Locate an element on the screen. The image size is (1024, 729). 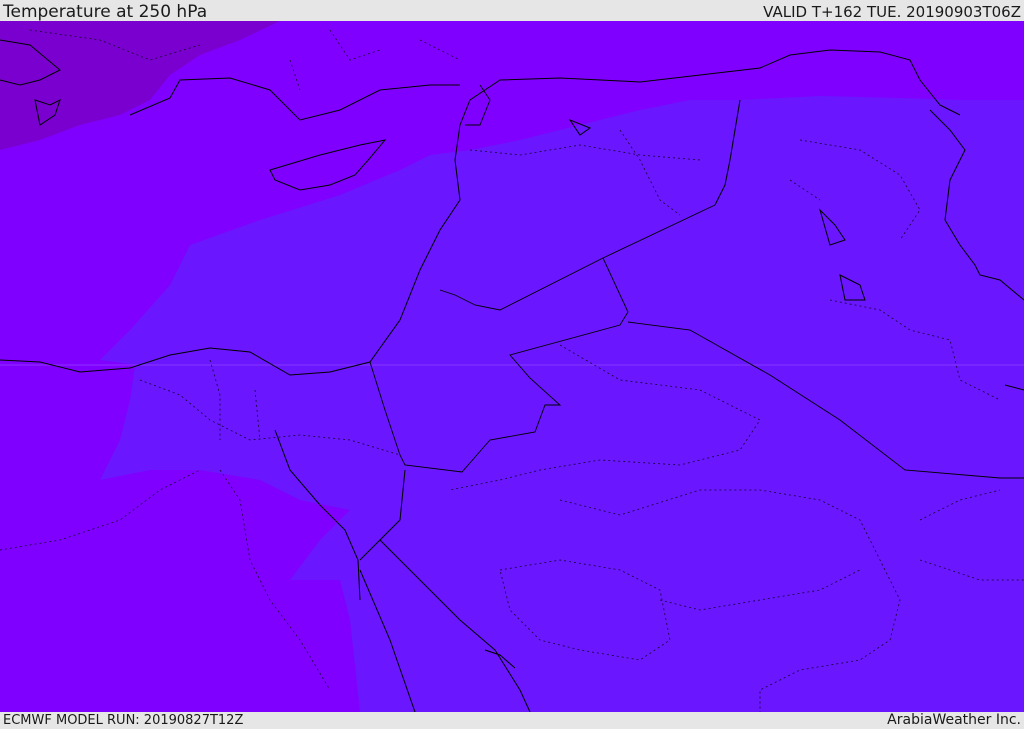
credit-label: ArabiaWeather Inc. is located at coordinates (954, 720).